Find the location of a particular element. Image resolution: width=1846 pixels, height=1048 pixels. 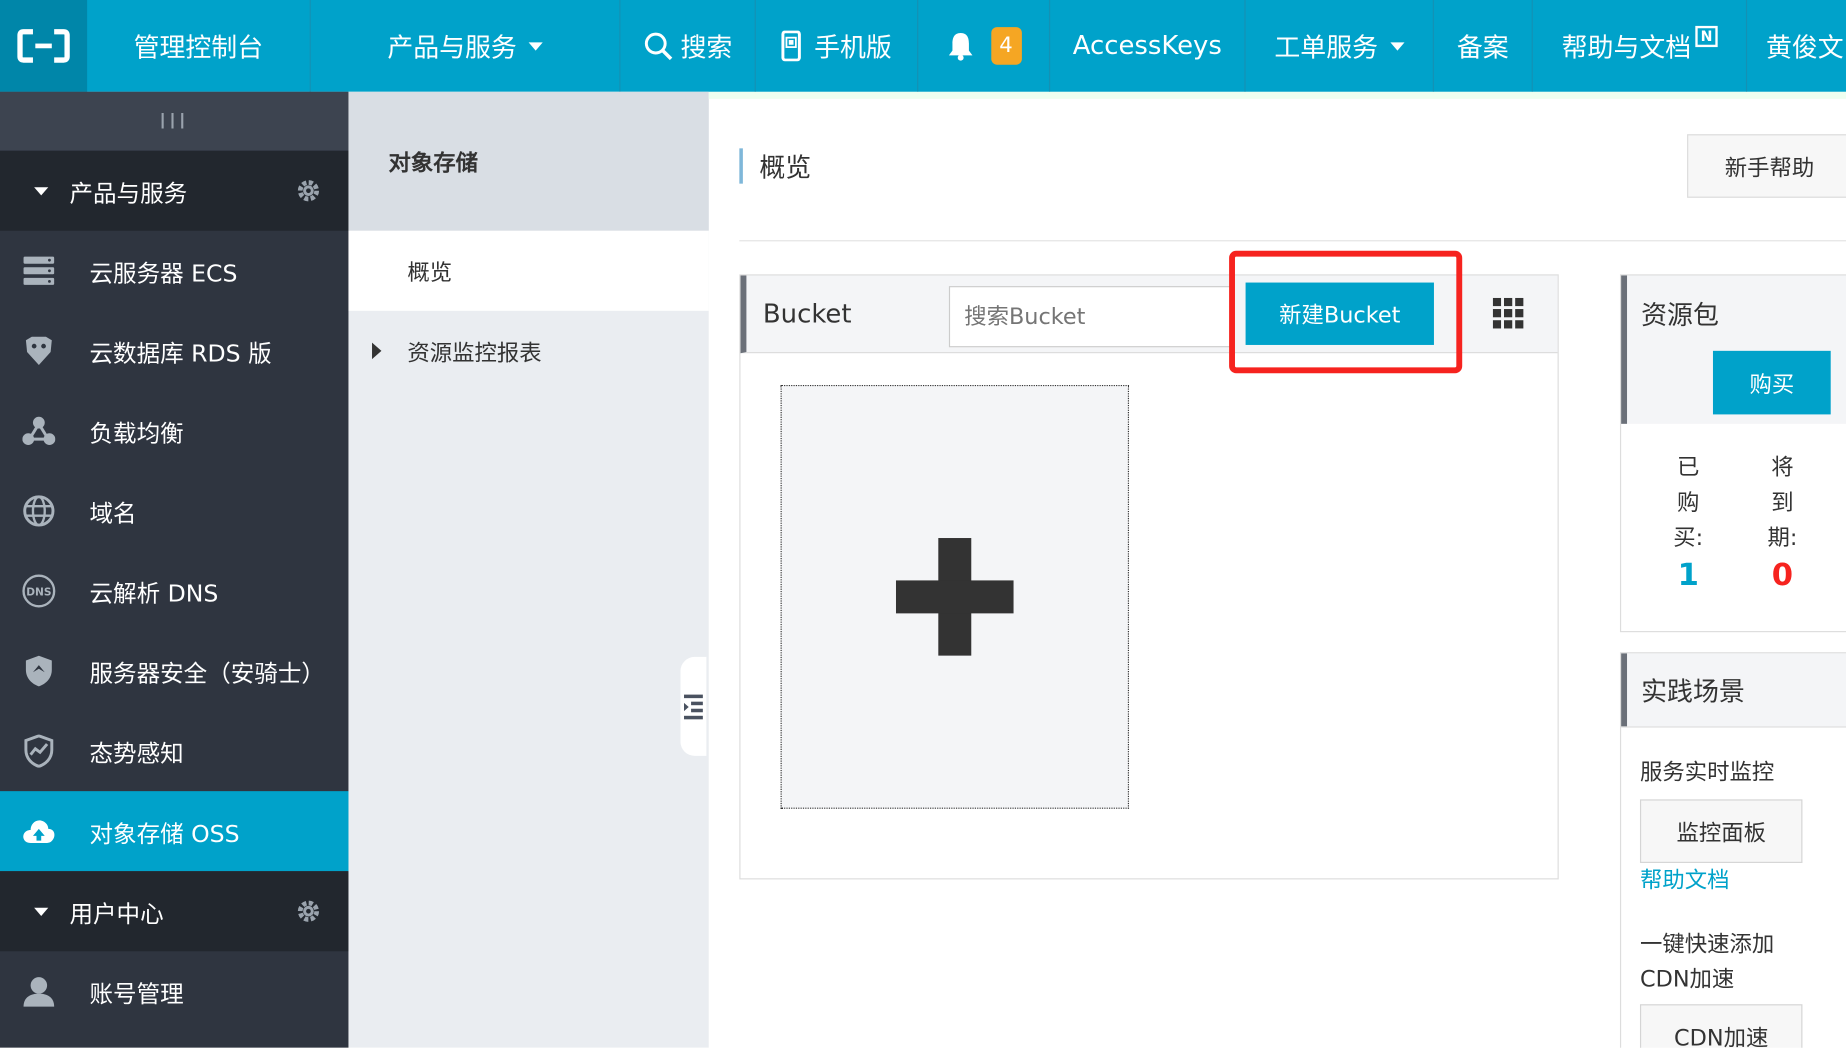

sidebar-item-situation: 态势感知 is located at coordinates (174, 751).